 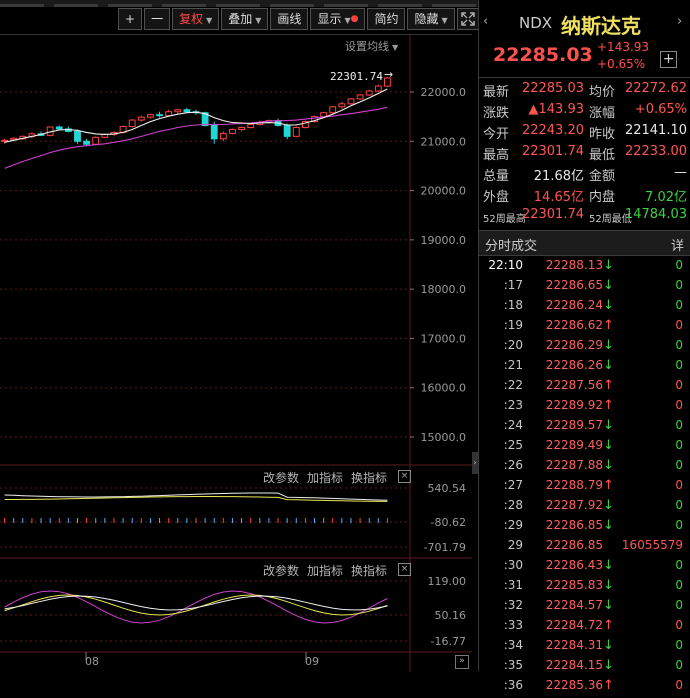 What do you see at coordinates (584, 243) in the screenshot?
I see `ticks-header: 分时成交 详` at bounding box center [584, 243].